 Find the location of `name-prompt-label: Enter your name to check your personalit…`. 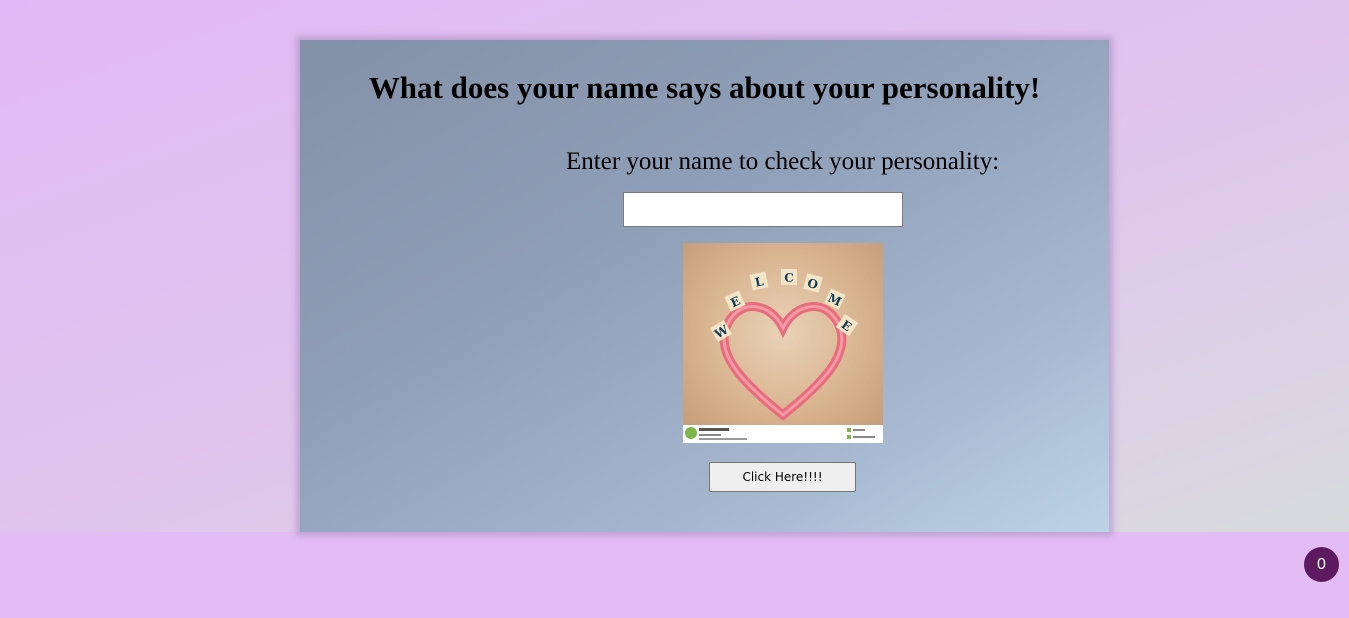

name-prompt-label: Enter your name to check your personalit… is located at coordinates (783, 161).